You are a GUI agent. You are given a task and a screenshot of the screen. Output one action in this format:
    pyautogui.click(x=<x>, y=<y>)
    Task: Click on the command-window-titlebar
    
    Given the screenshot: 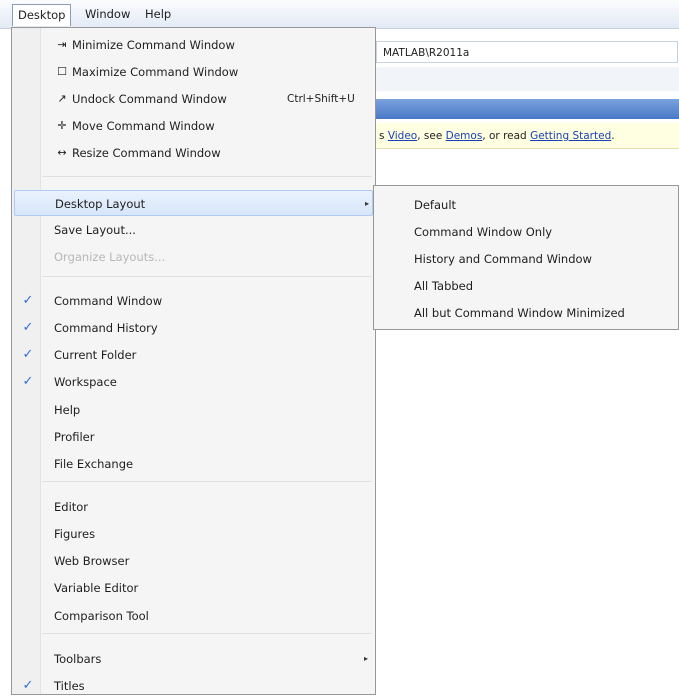 What is the action you would take?
    pyautogui.click(x=527, y=109)
    